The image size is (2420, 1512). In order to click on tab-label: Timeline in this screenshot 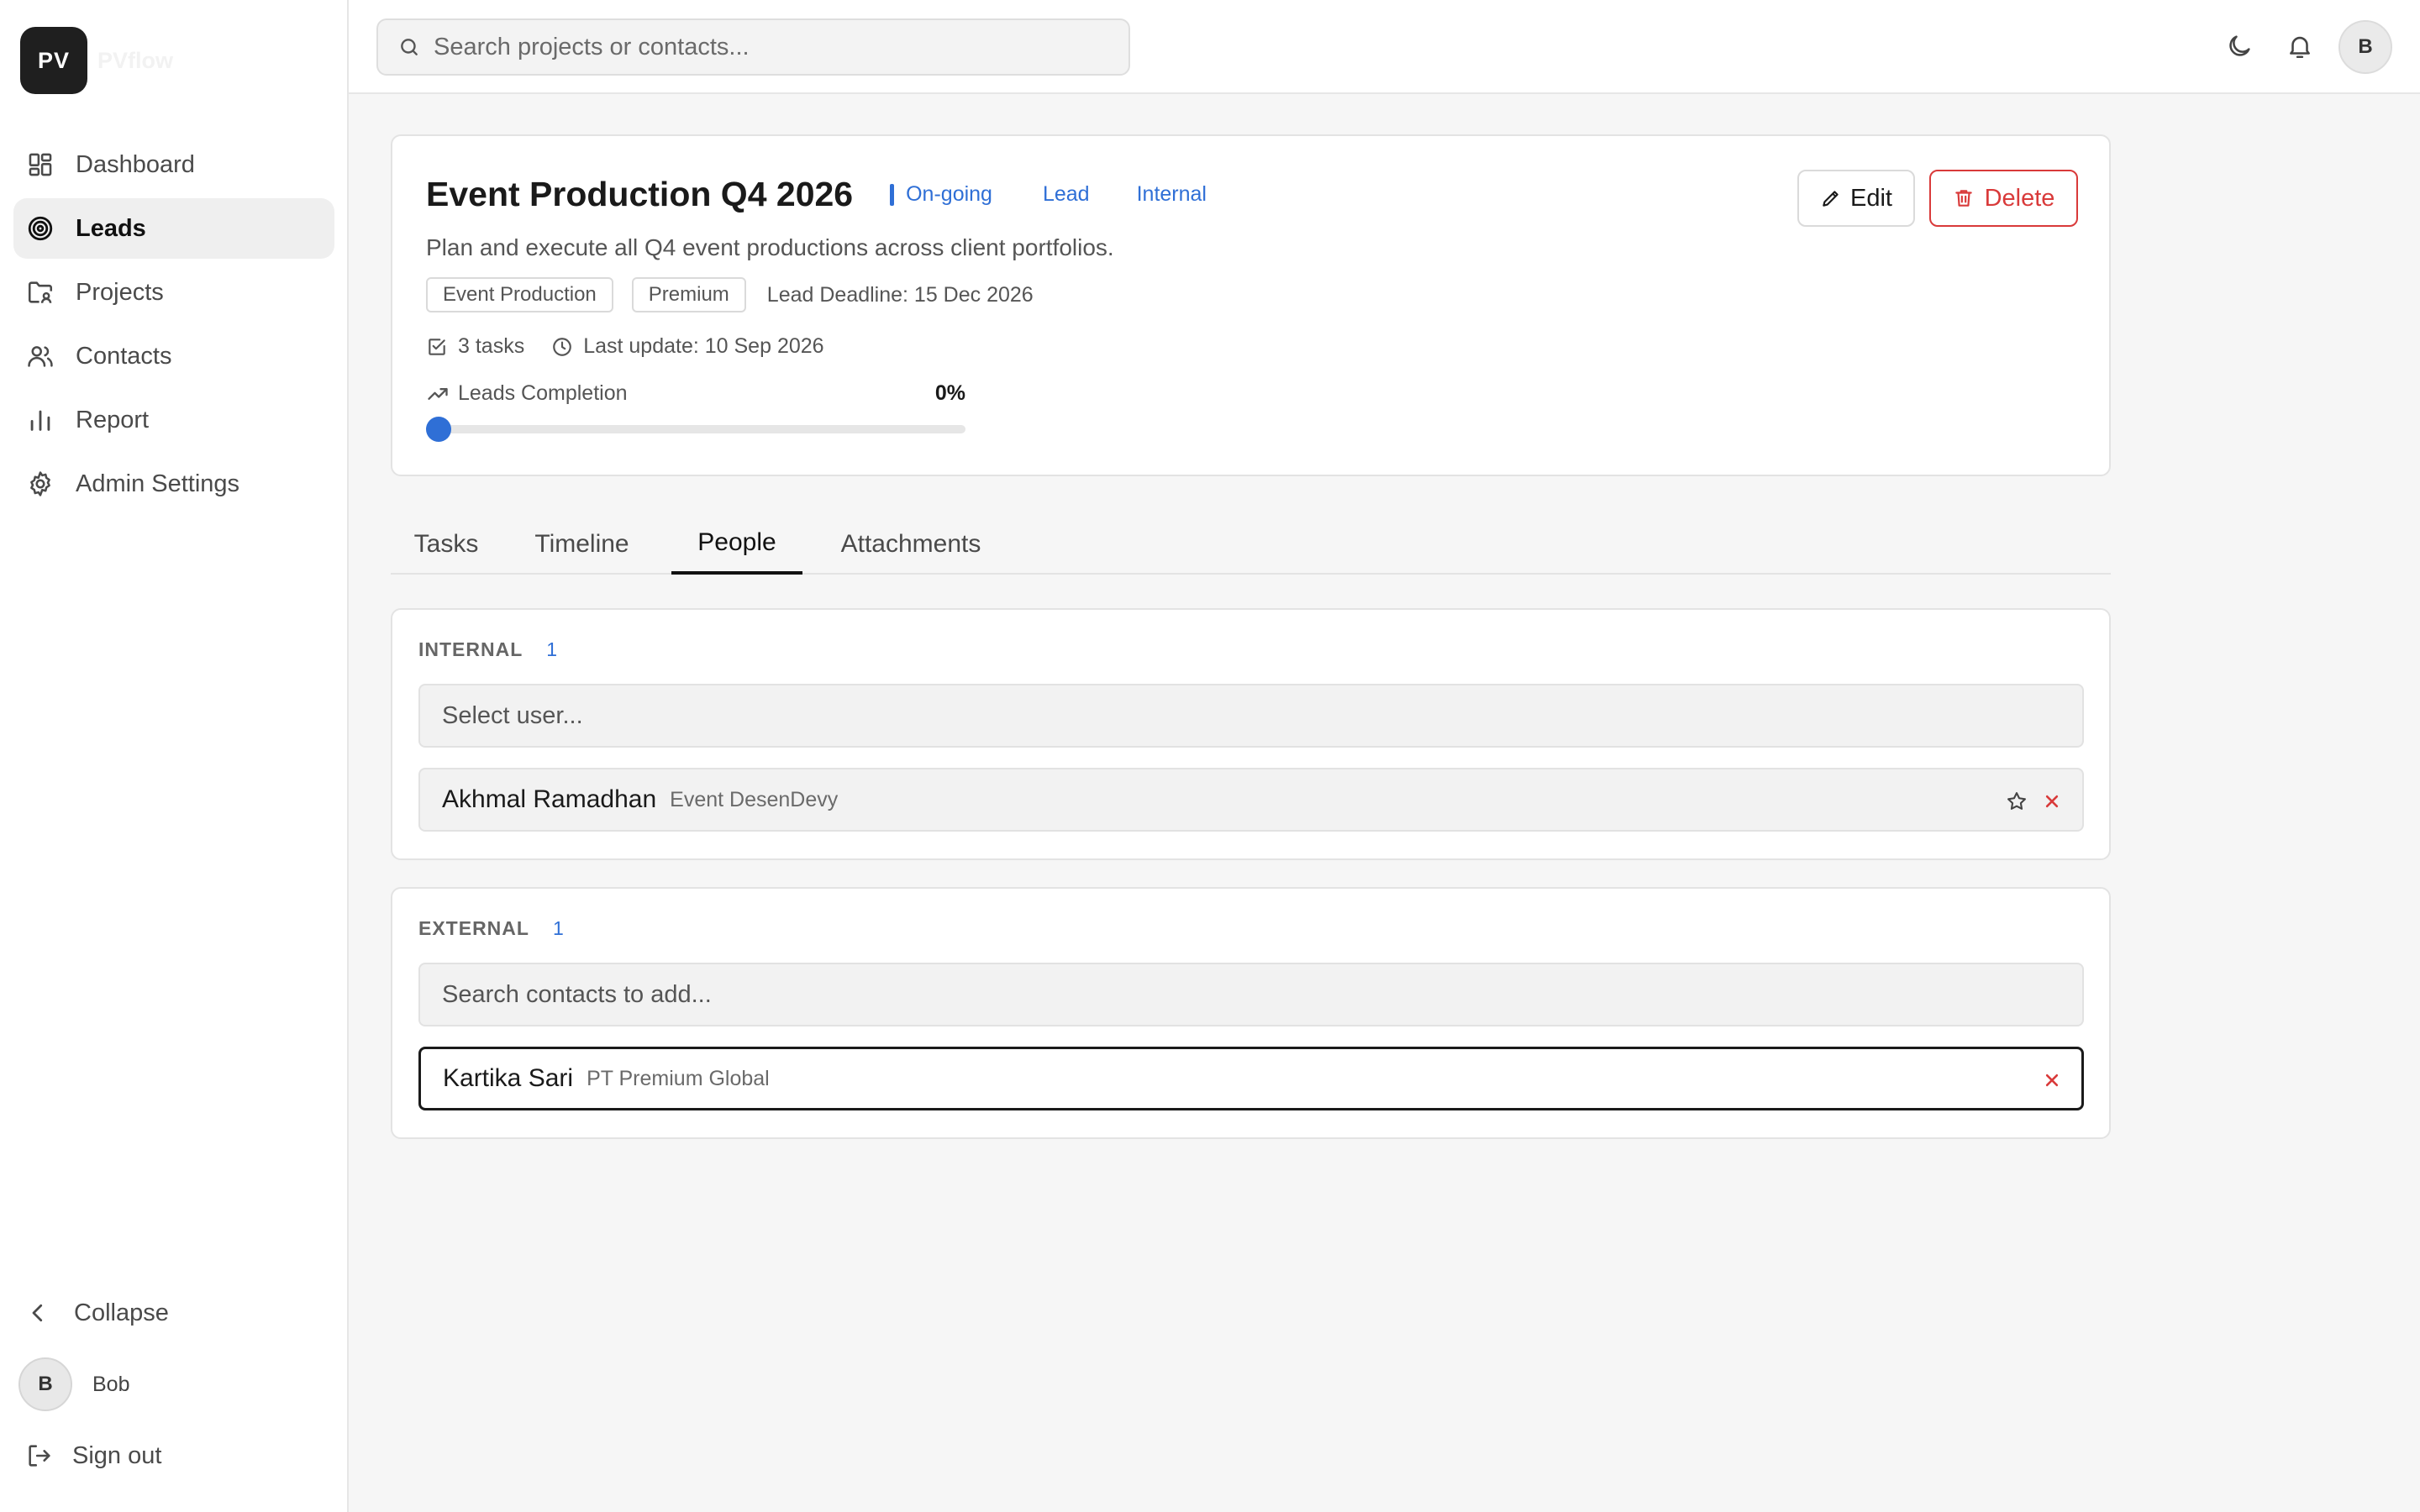, I will do `click(582, 544)`.